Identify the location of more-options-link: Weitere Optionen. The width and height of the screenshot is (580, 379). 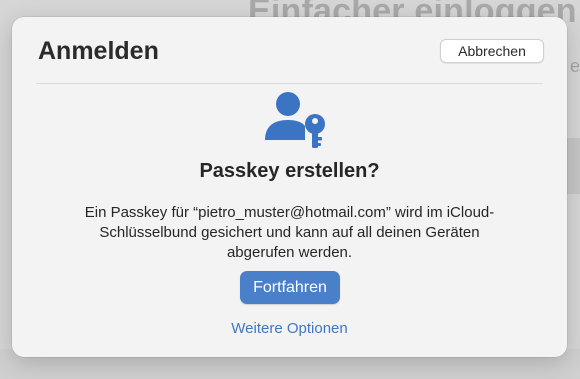
(289, 328).